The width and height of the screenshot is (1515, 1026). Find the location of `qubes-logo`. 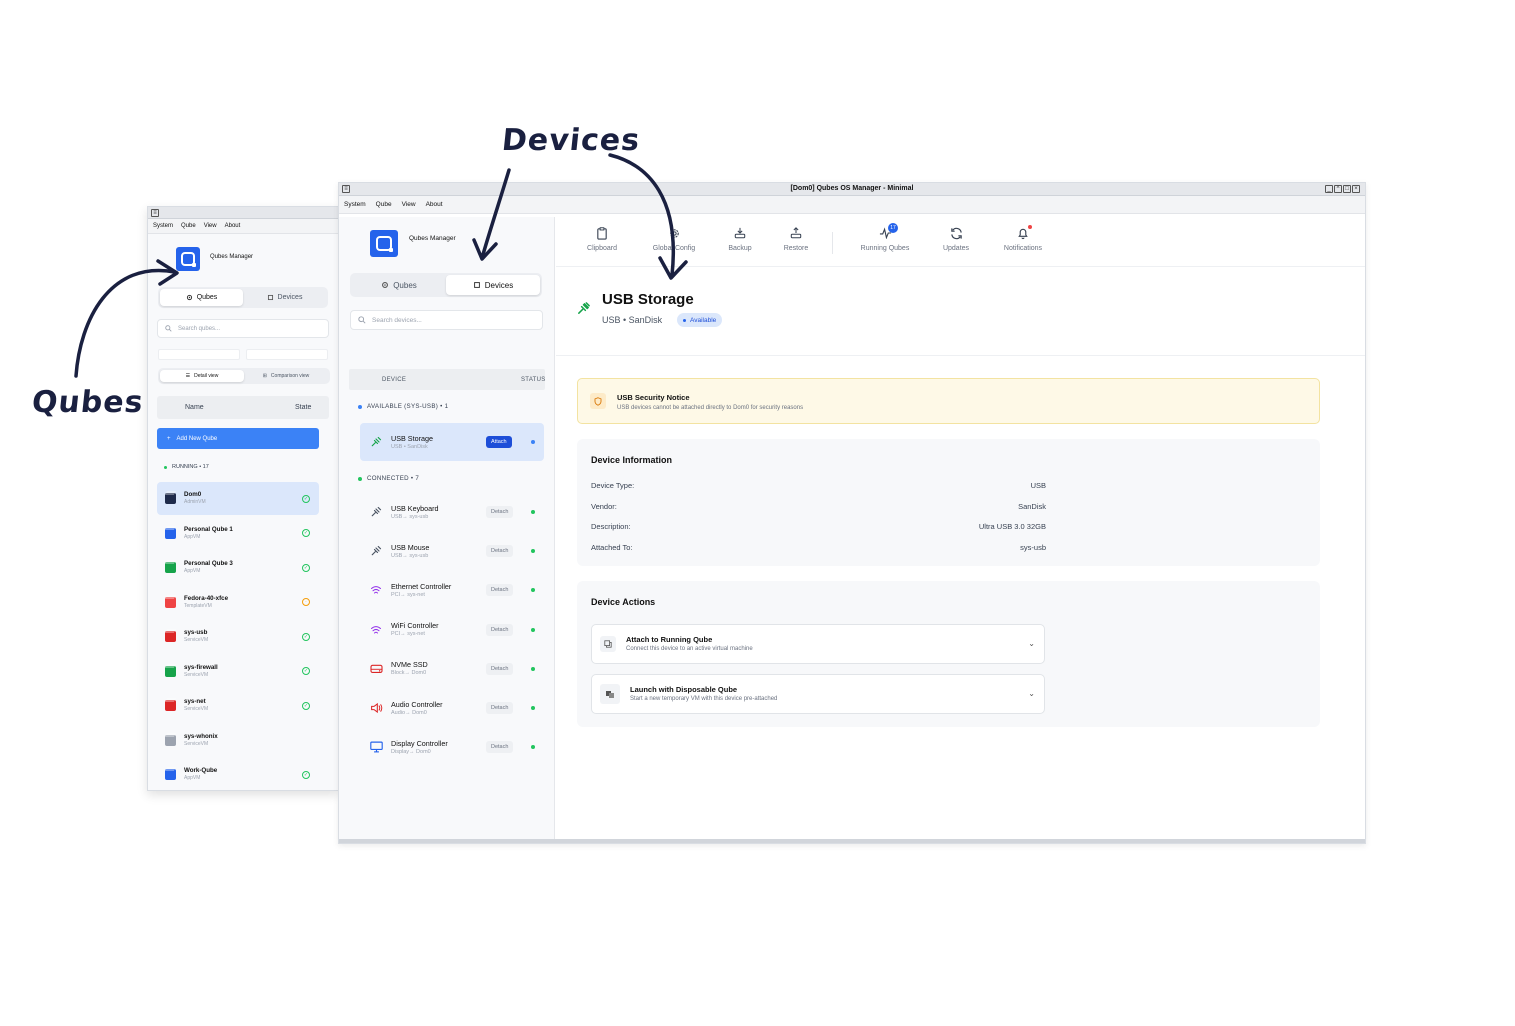

qubes-logo is located at coordinates (188, 259).